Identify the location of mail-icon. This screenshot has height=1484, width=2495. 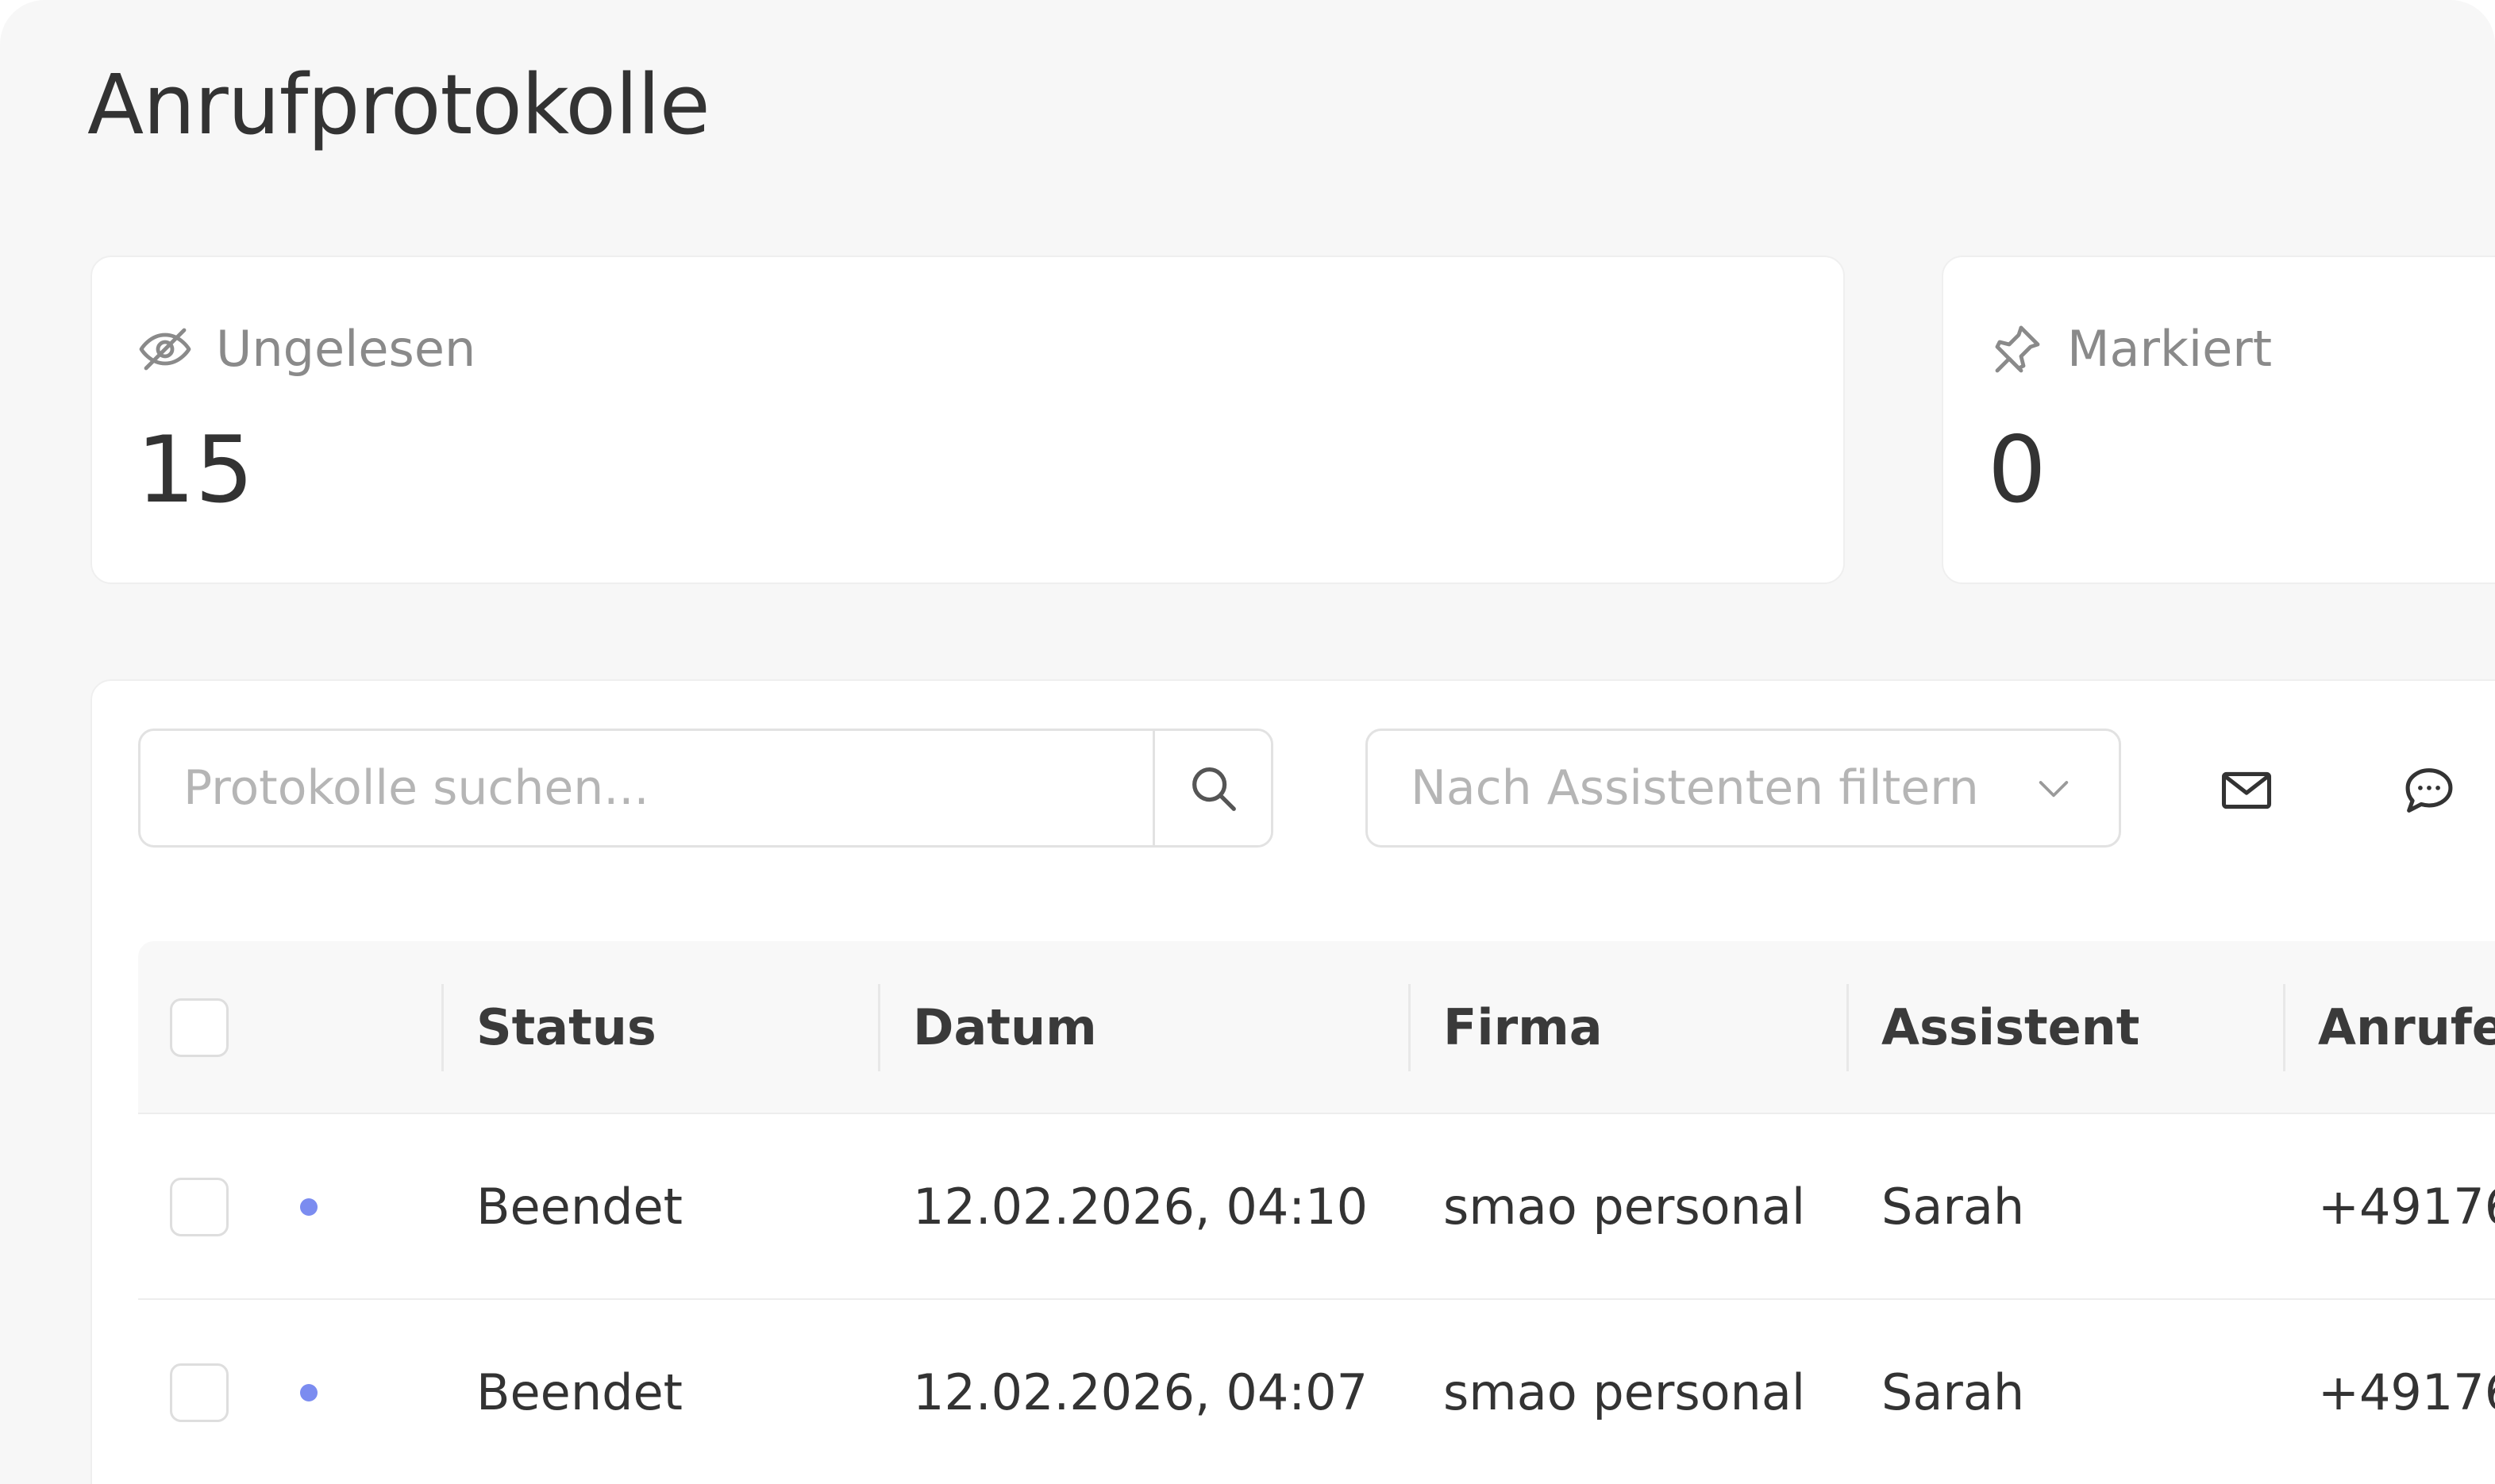
(2246, 790).